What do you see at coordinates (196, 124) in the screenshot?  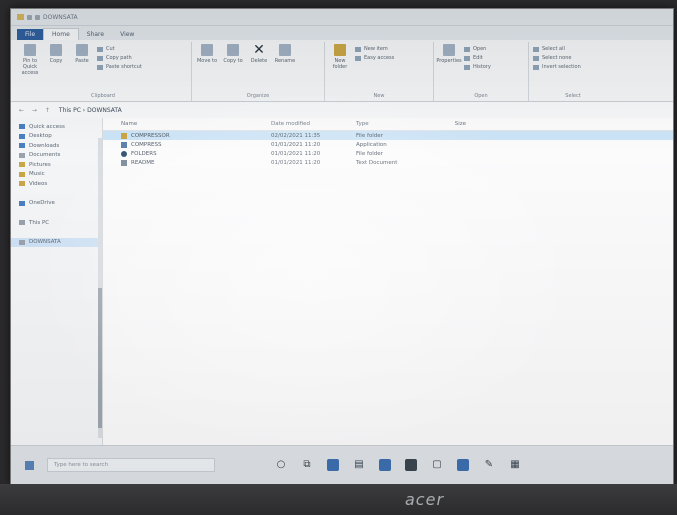 I see `column-header-name: Name` at bounding box center [196, 124].